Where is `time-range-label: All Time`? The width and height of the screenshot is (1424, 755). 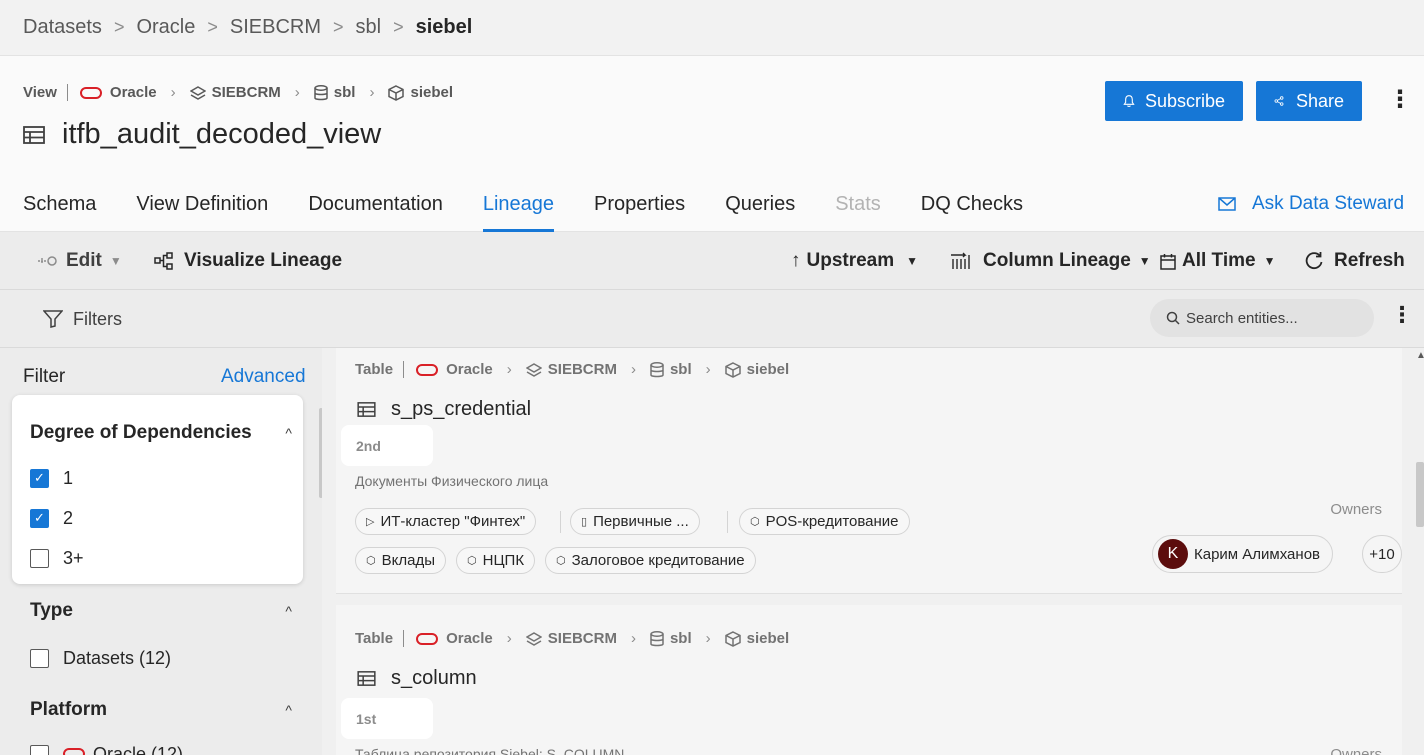
time-range-label: All Time is located at coordinates (1219, 260).